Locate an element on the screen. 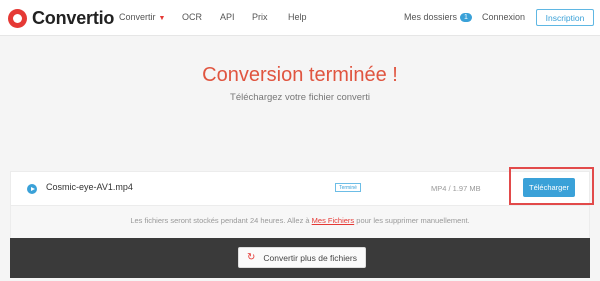 The height and width of the screenshot is (281, 600). nav-convertir: Convertir ▼ is located at coordinates (142, 17).